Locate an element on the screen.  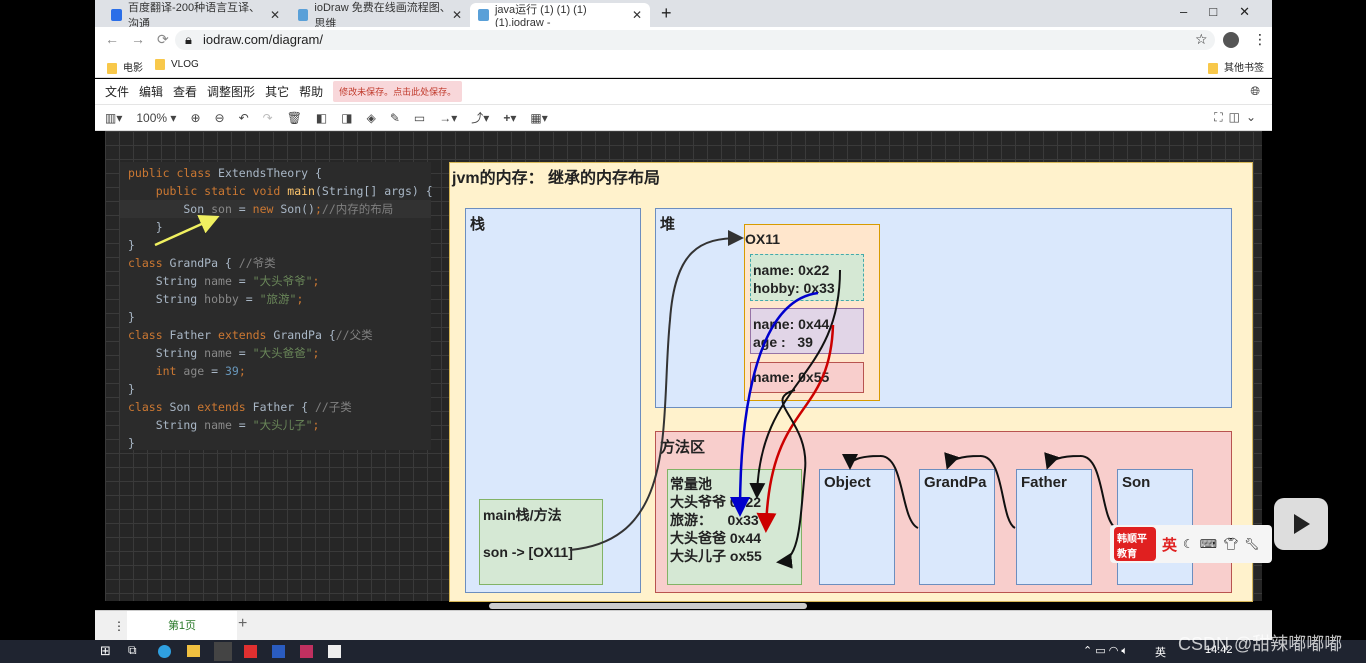
grandpa-to-object is located at coordinates (880, 491).